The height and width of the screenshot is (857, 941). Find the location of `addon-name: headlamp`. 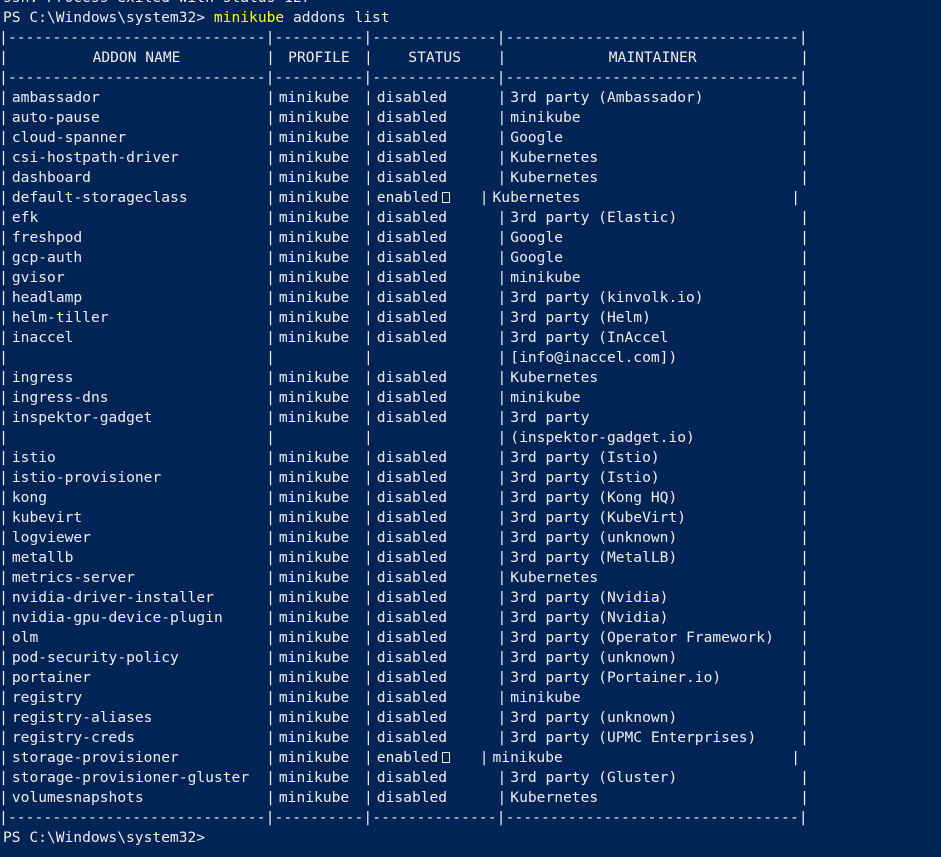

addon-name: headlamp is located at coordinates (47, 297).